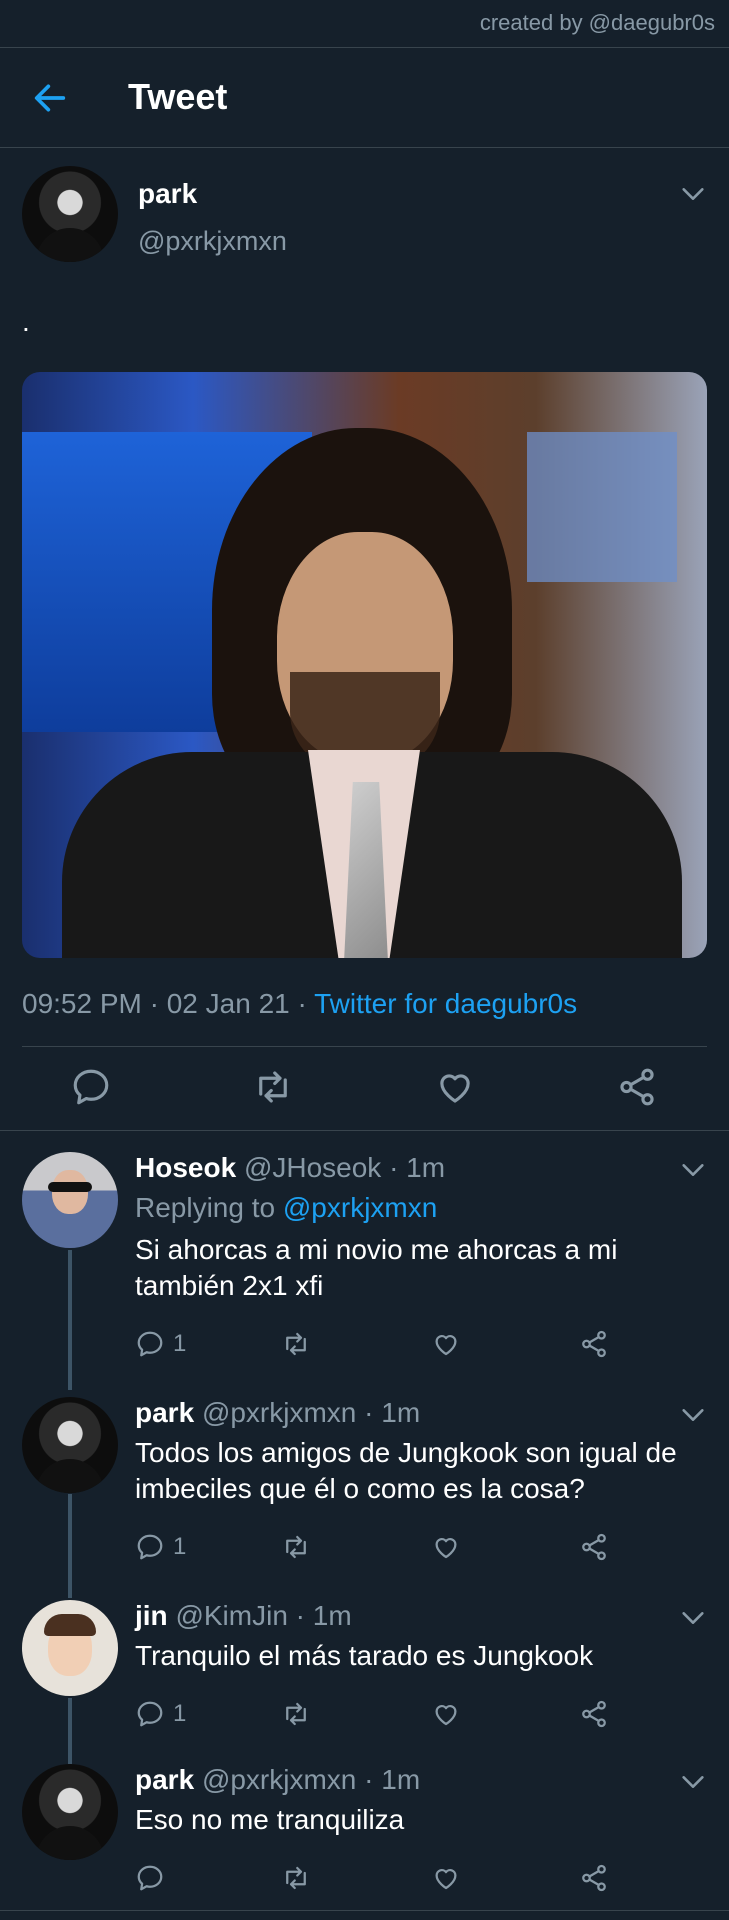 The height and width of the screenshot is (1920, 729). Describe the element at coordinates (364, 213) in the screenshot. I see `tweet-author: park @pxrkjxmxn` at that location.